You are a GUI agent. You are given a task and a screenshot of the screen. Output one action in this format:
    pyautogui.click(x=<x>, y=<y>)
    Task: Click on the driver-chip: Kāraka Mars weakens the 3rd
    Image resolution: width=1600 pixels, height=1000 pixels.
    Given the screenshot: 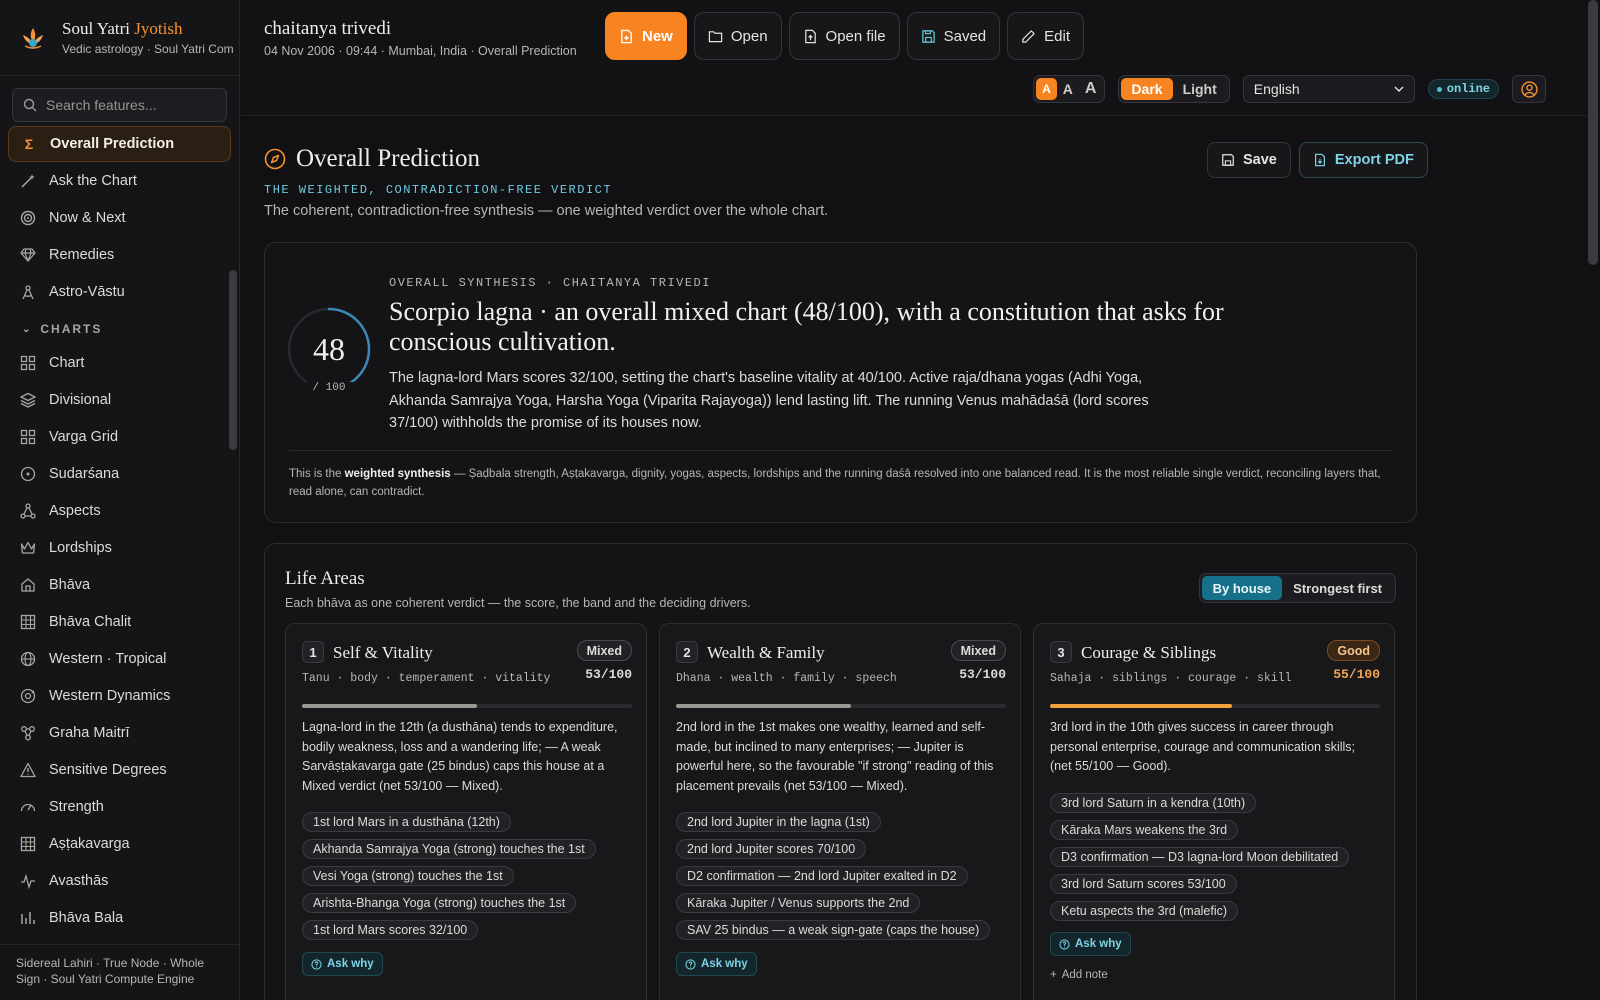 What is the action you would take?
    pyautogui.click(x=1144, y=830)
    